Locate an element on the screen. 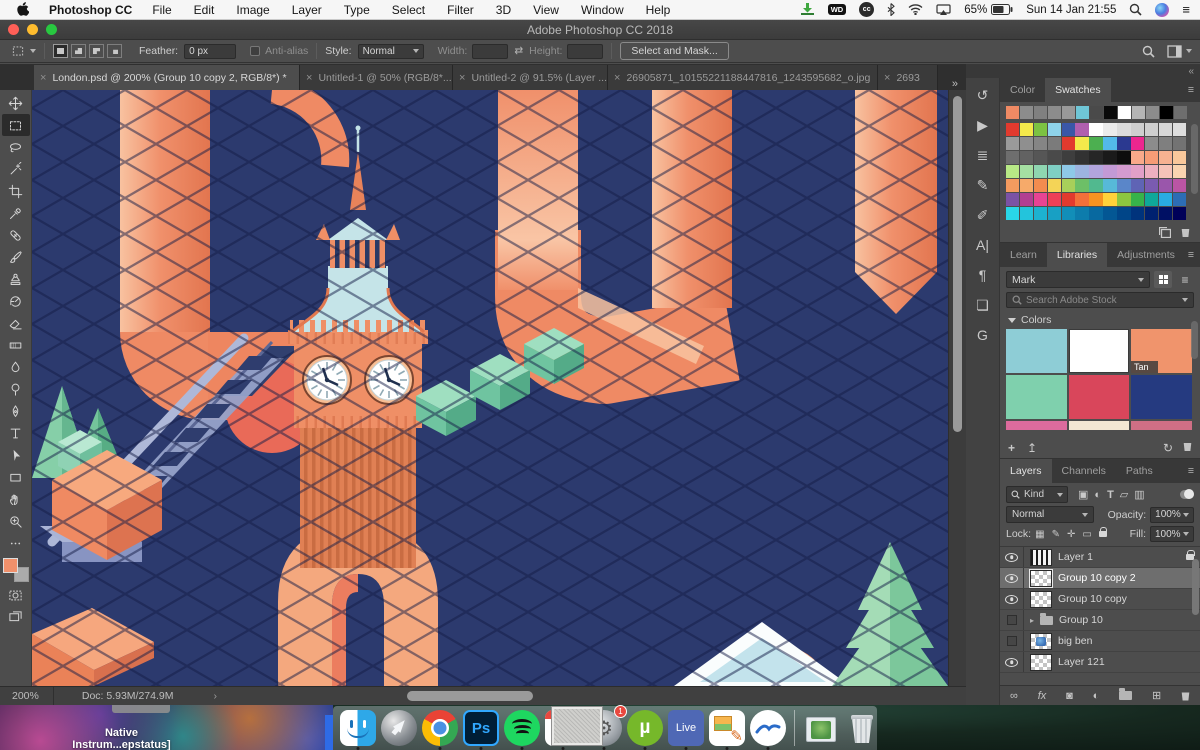 The image size is (1200, 750). crop-tool is located at coordinates (16, 191).